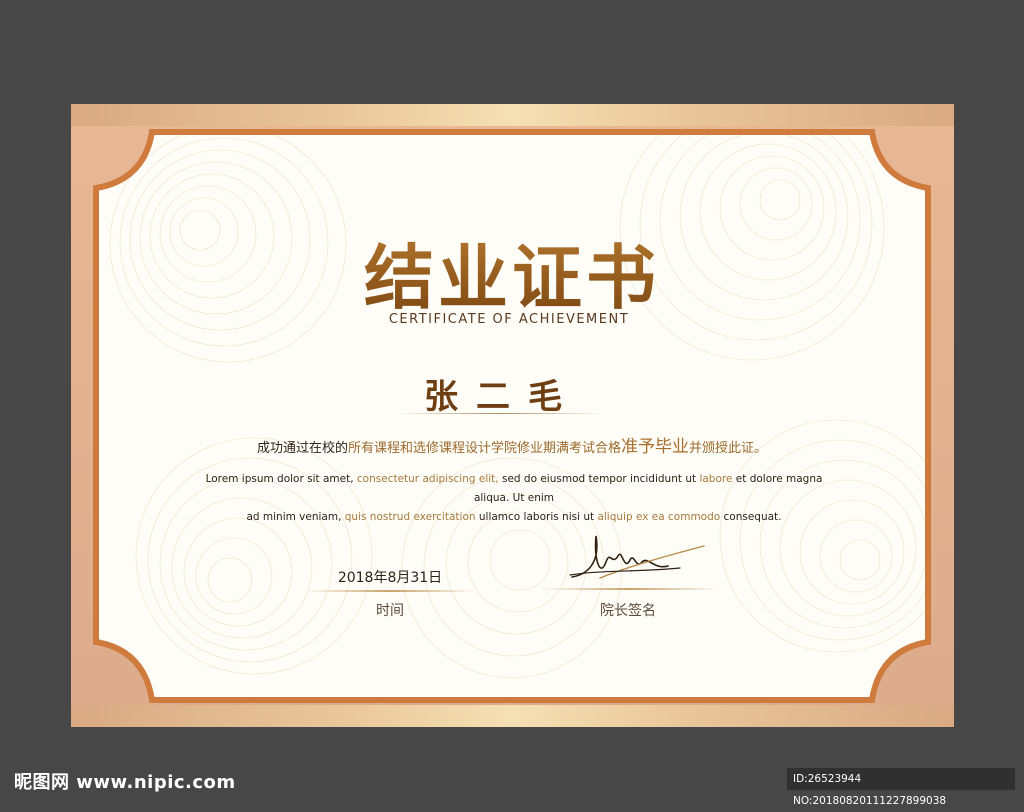  I want to click on date-label: 时间, so click(390, 611).